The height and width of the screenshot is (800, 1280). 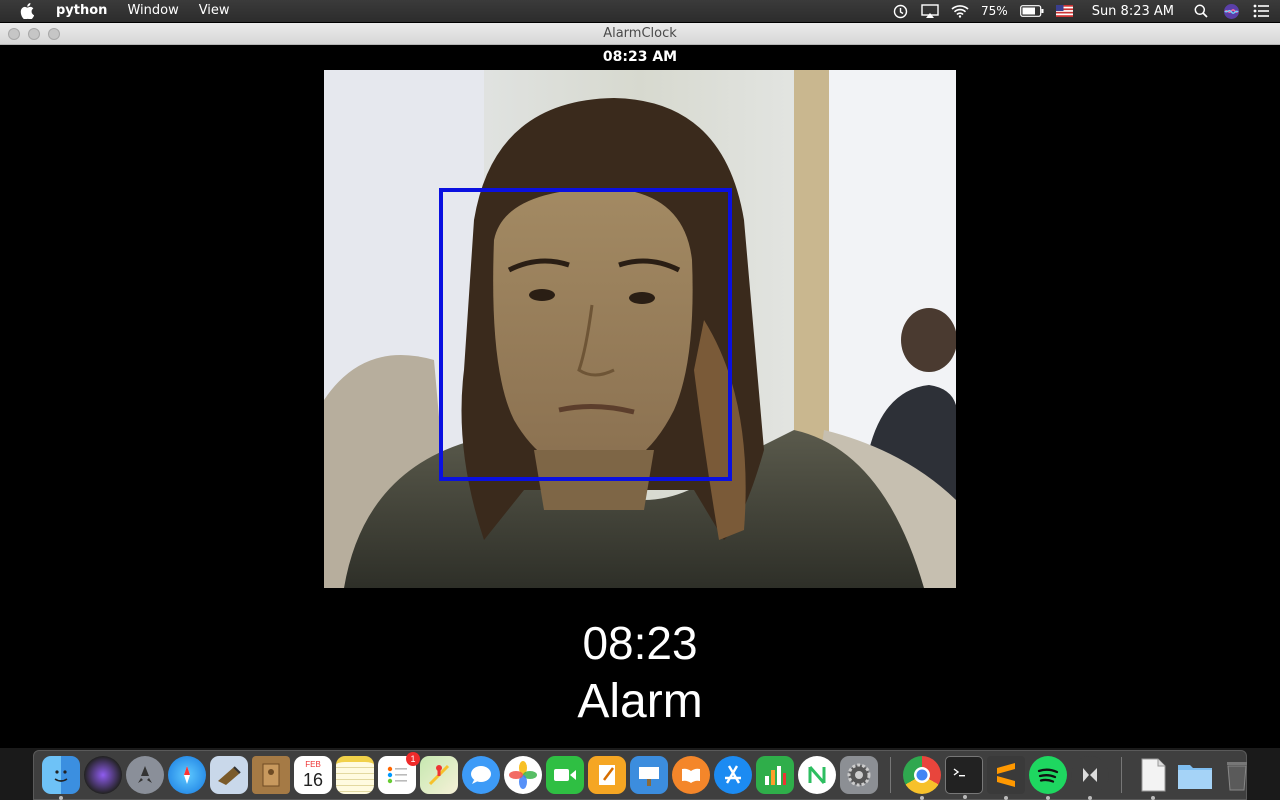 I want to click on facetime-icon, so click(x=565, y=775).